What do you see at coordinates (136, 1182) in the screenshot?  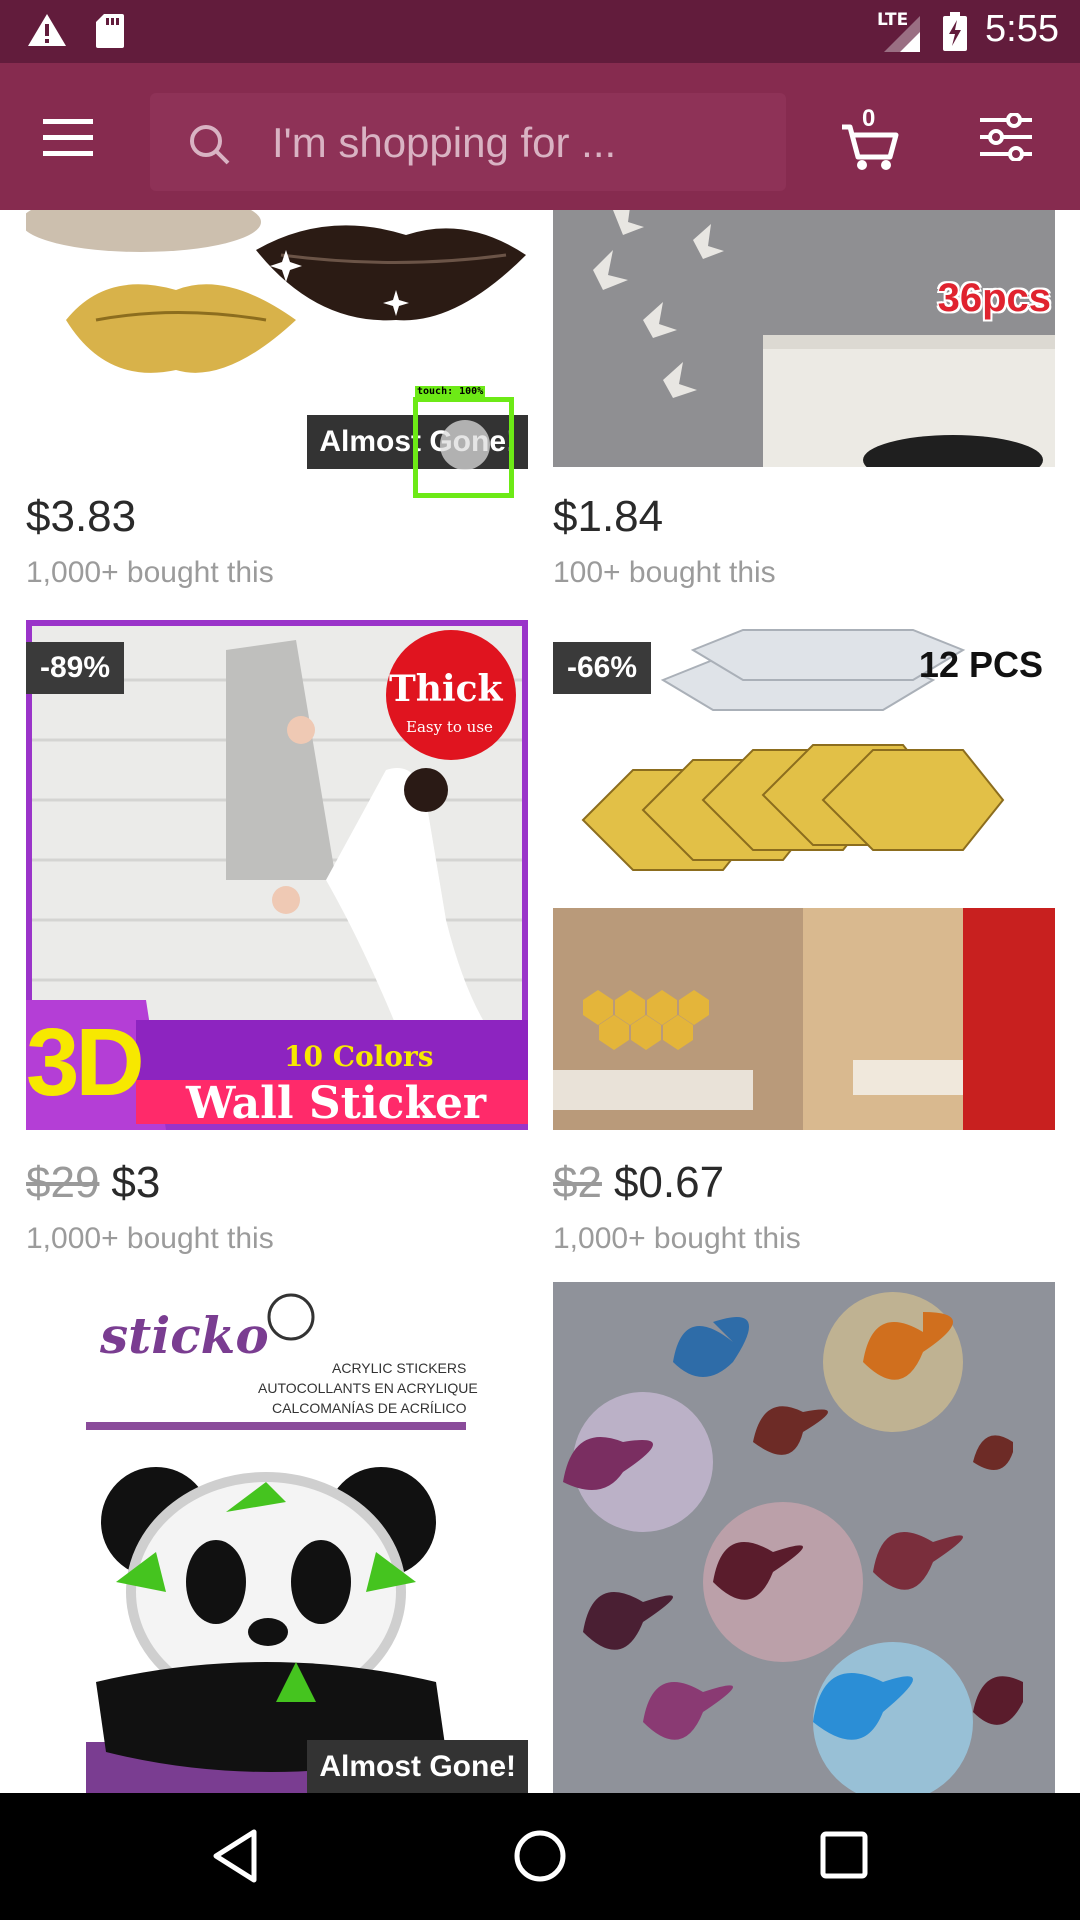 I see `current-price: $3` at bounding box center [136, 1182].